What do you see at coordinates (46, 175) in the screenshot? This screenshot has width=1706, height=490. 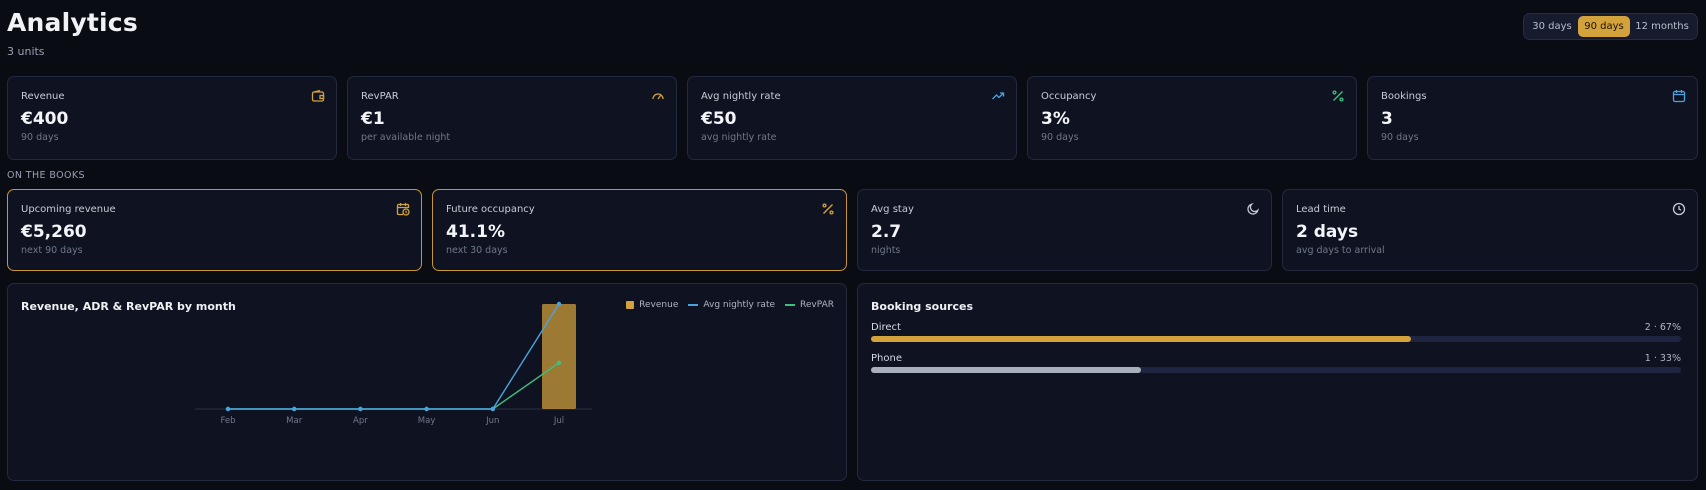 I see `section-label-on-the-books: ON THE BOOKS` at bounding box center [46, 175].